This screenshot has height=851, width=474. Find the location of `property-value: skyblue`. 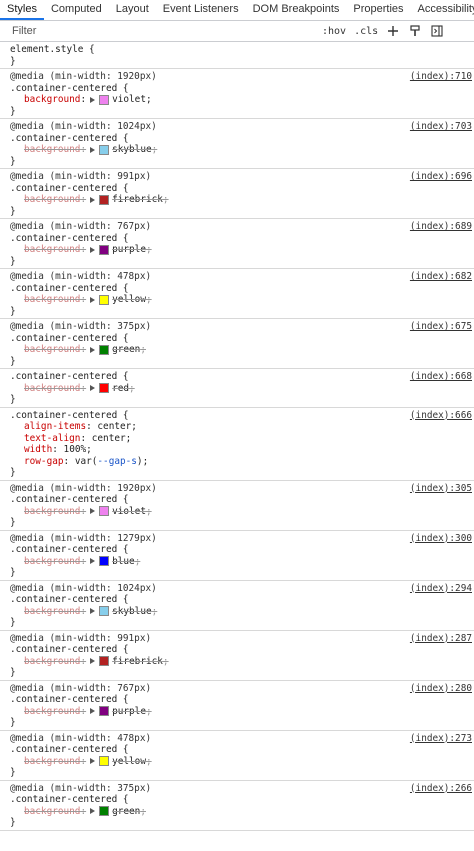

property-value: skyblue is located at coordinates (132, 612).